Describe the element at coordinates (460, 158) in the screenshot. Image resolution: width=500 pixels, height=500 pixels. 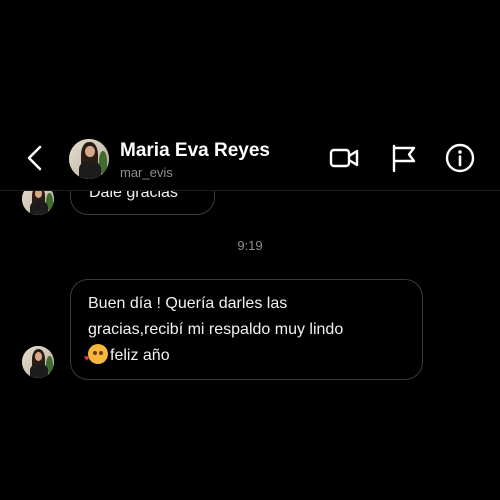
I see `info-icon` at that location.